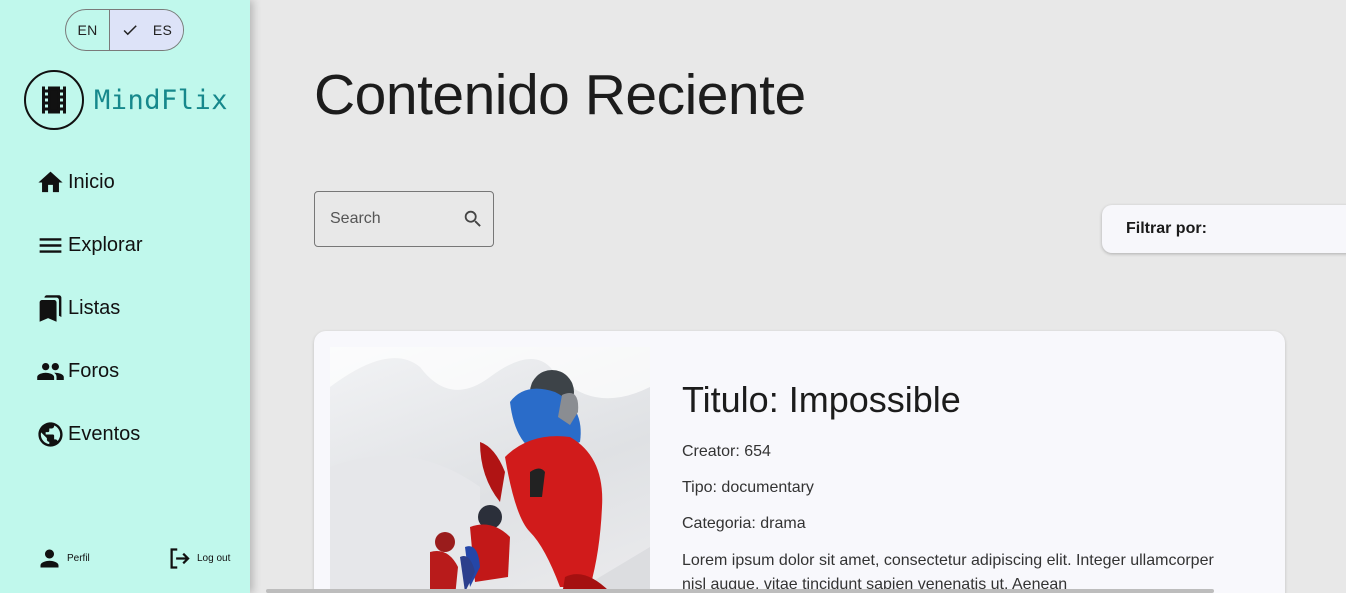  What do you see at coordinates (473, 219) in the screenshot?
I see `search-icon` at bounding box center [473, 219].